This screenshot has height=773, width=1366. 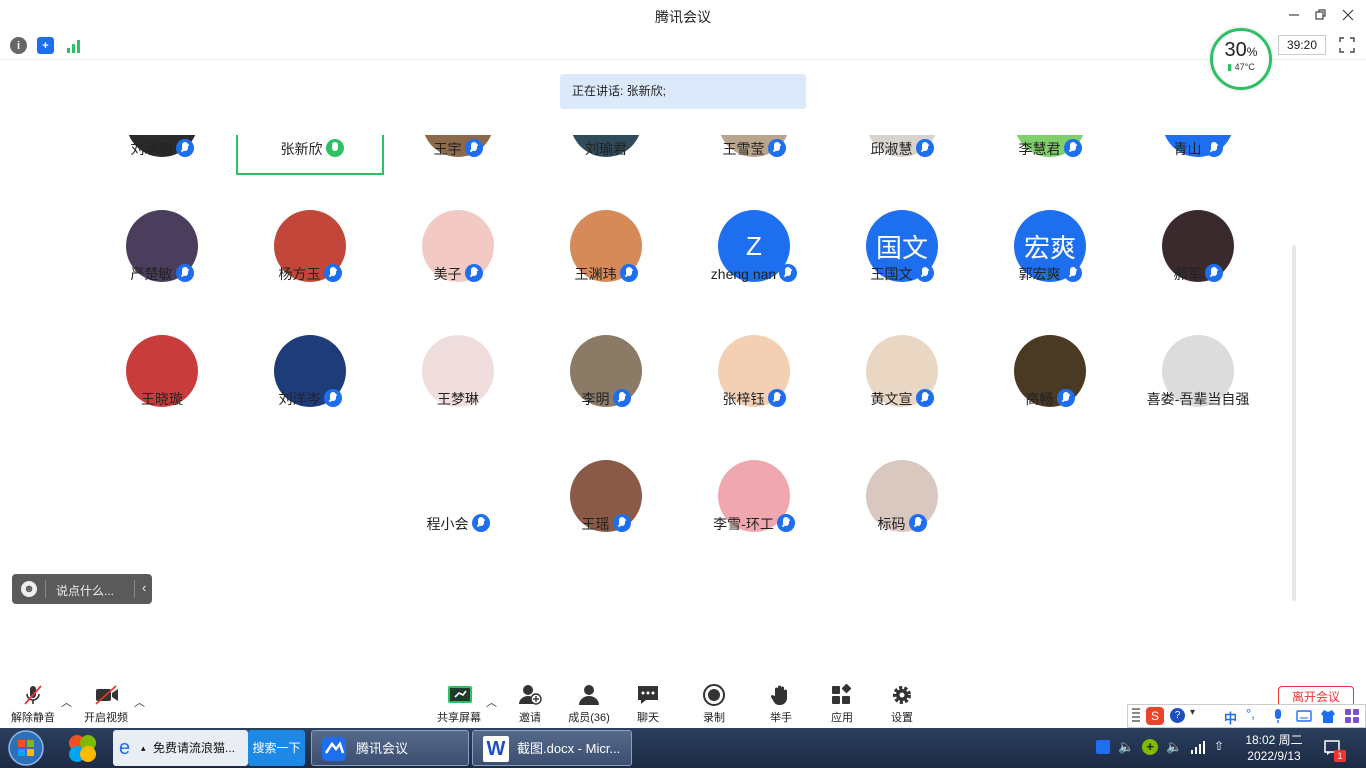 What do you see at coordinates (1198, 274) in the screenshot?
I see `participant-name: 郝军` at bounding box center [1198, 274].